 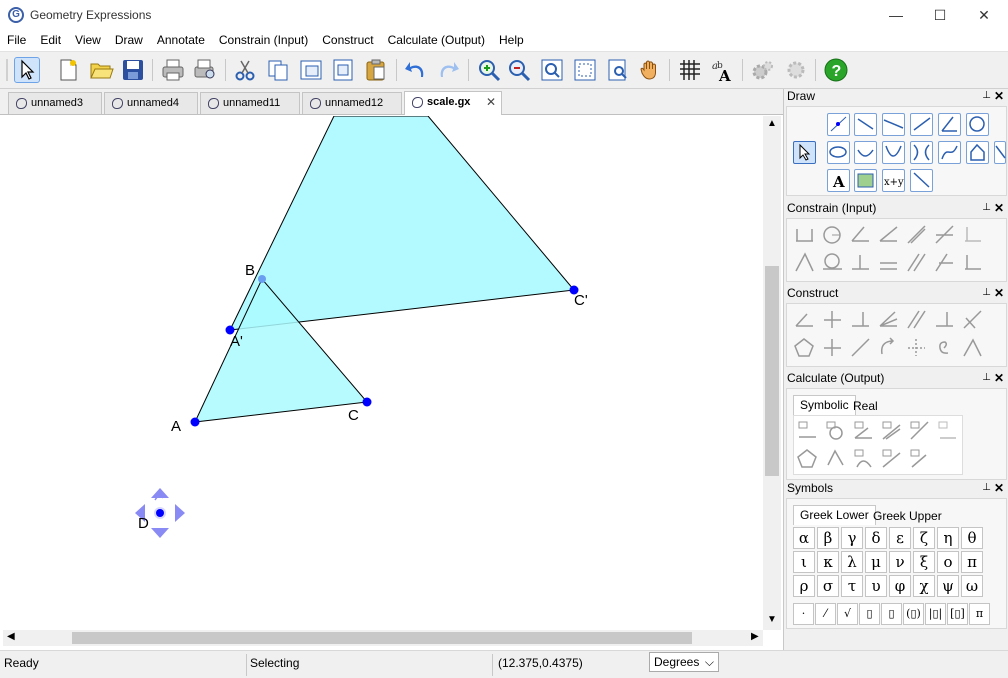 I want to click on construct-reflection-icon, so click(x=832, y=347).